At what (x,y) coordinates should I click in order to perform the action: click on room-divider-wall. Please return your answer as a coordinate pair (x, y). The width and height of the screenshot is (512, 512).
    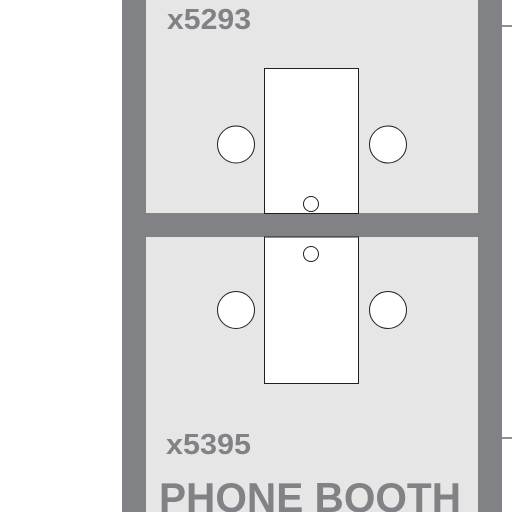
    Looking at the image, I should click on (312, 225).